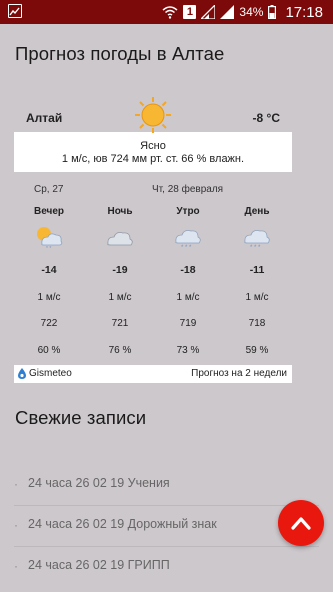 The width and height of the screenshot is (333, 592). What do you see at coordinates (120, 239) in the screenshot?
I see `cloudy-icon` at bounding box center [120, 239].